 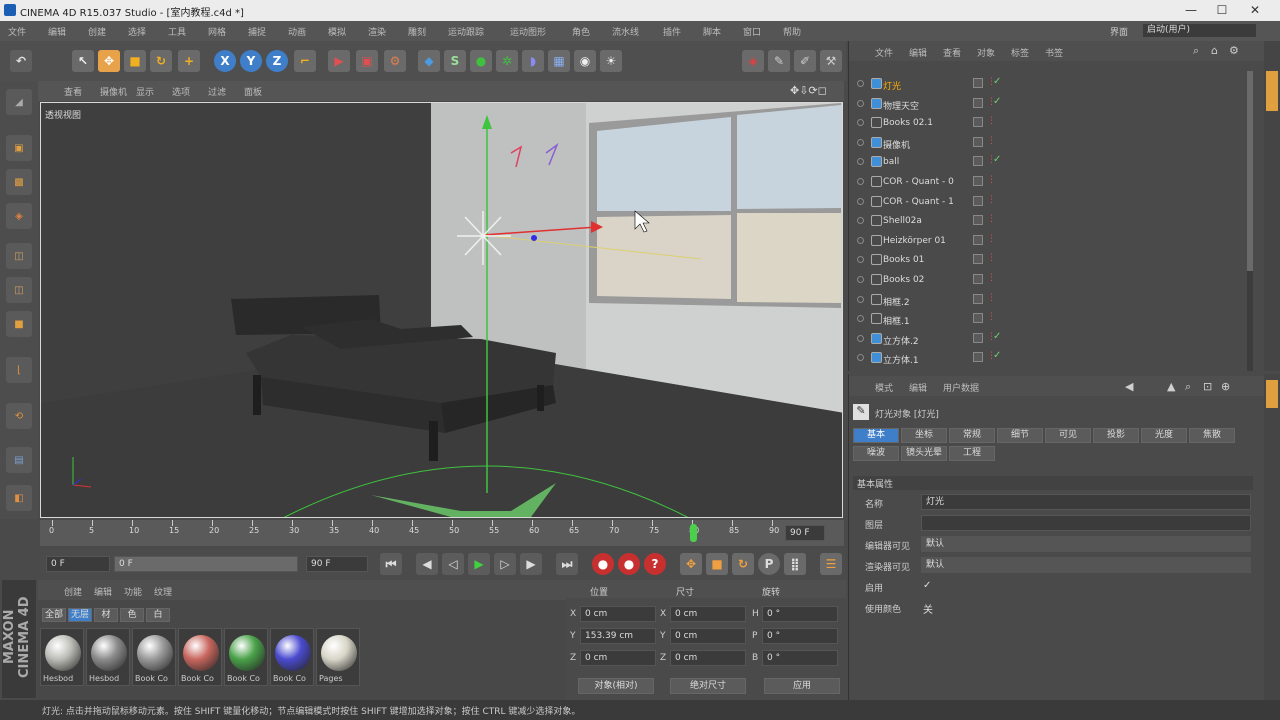 What do you see at coordinates (161, 61) in the screenshot?
I see `rotate-icon: ↻` at bounding box center [161, 61].